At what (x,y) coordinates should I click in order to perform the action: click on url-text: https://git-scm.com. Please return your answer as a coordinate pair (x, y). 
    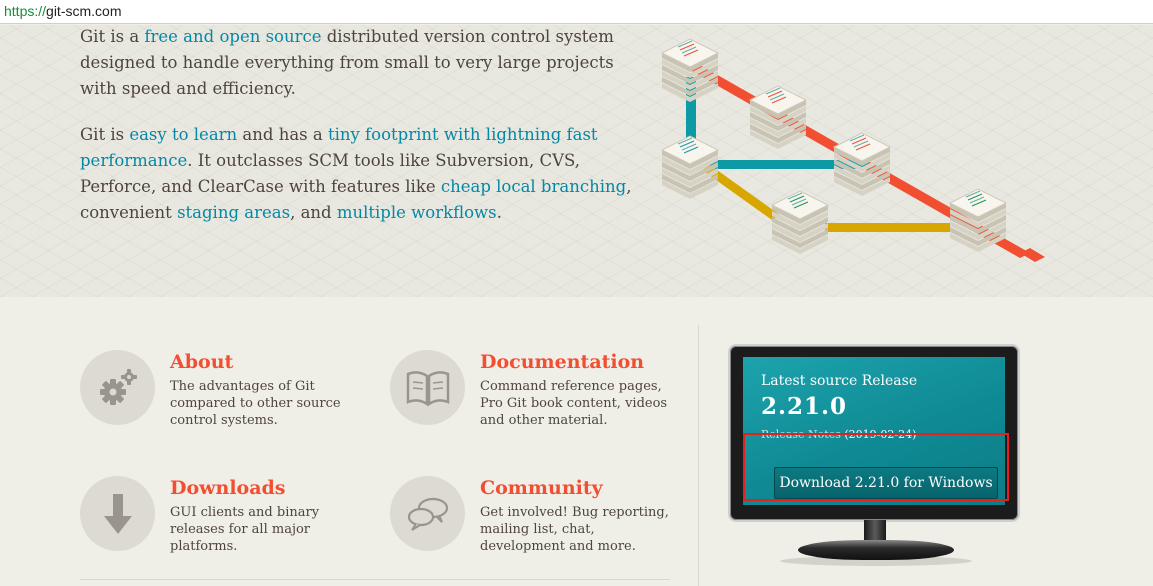
    Looking at the image, I should click on (63, 11).